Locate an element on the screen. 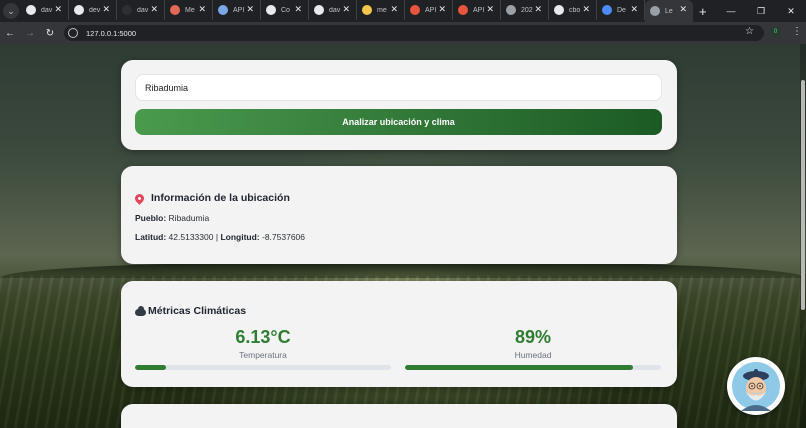 This screenshot has width=806, height=428. browser-tab: 202 ✕ is located at coordinates (525, 10).